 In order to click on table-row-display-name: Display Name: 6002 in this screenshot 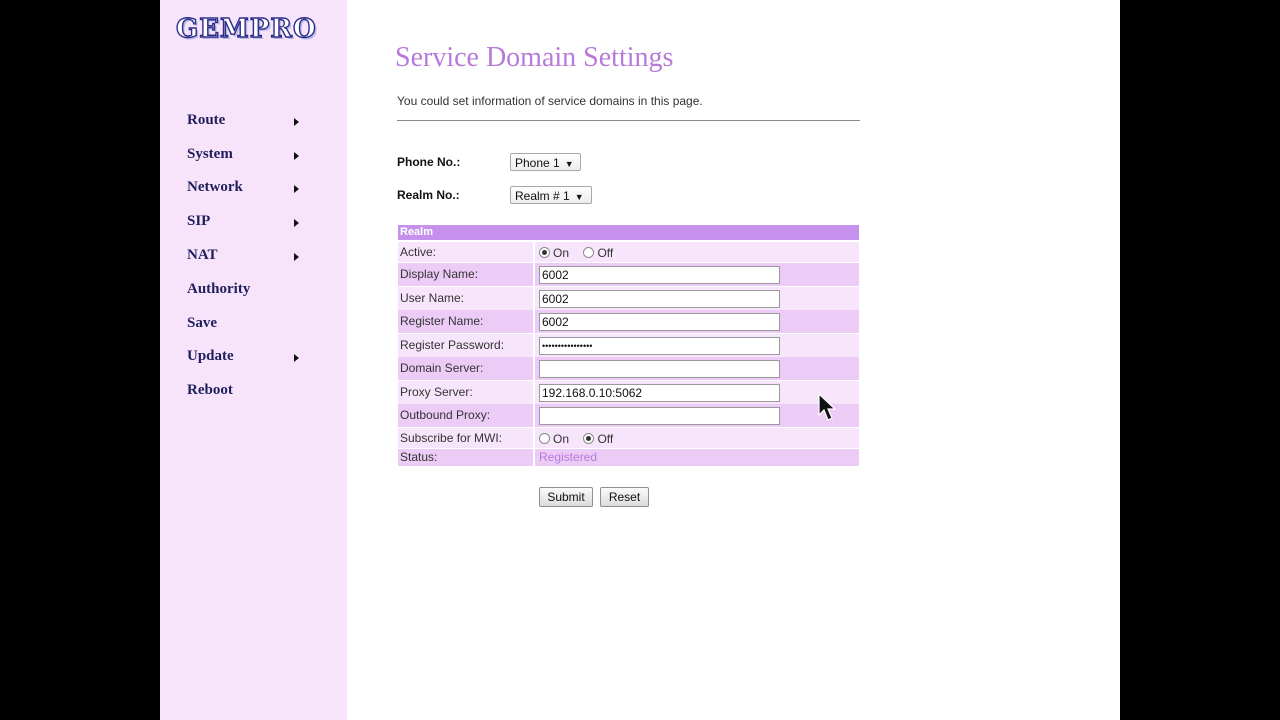, I will do `click(628, 274)`.